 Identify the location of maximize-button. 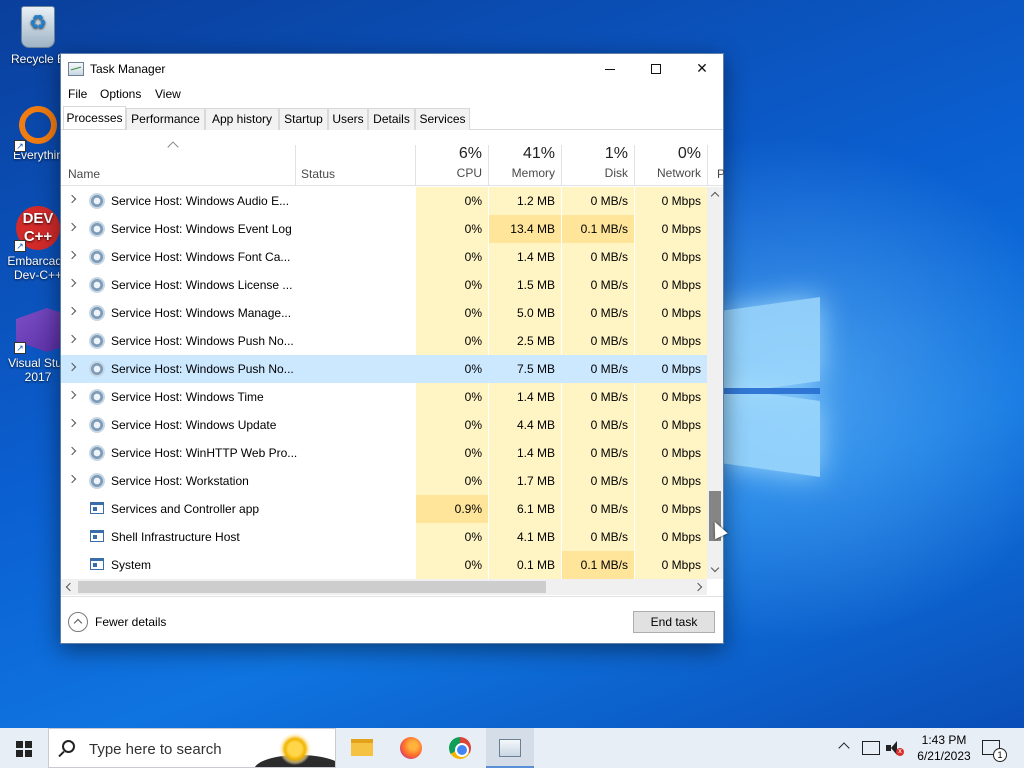
(656, 69).